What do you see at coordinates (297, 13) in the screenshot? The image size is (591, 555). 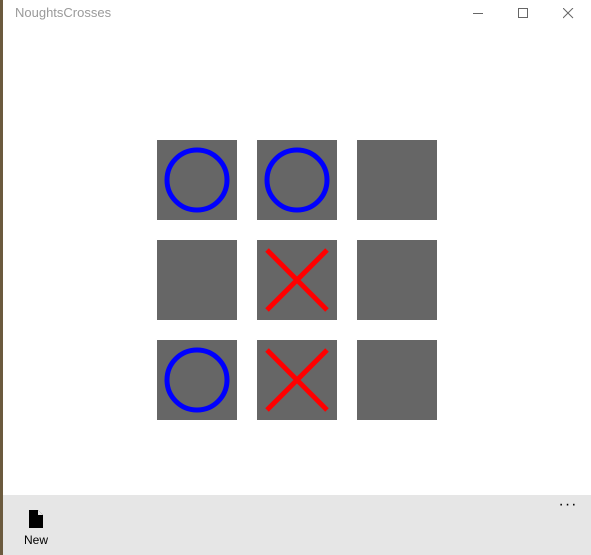 I see `title-bar: NoughtsCrosses` at bounding box center [297, 13].